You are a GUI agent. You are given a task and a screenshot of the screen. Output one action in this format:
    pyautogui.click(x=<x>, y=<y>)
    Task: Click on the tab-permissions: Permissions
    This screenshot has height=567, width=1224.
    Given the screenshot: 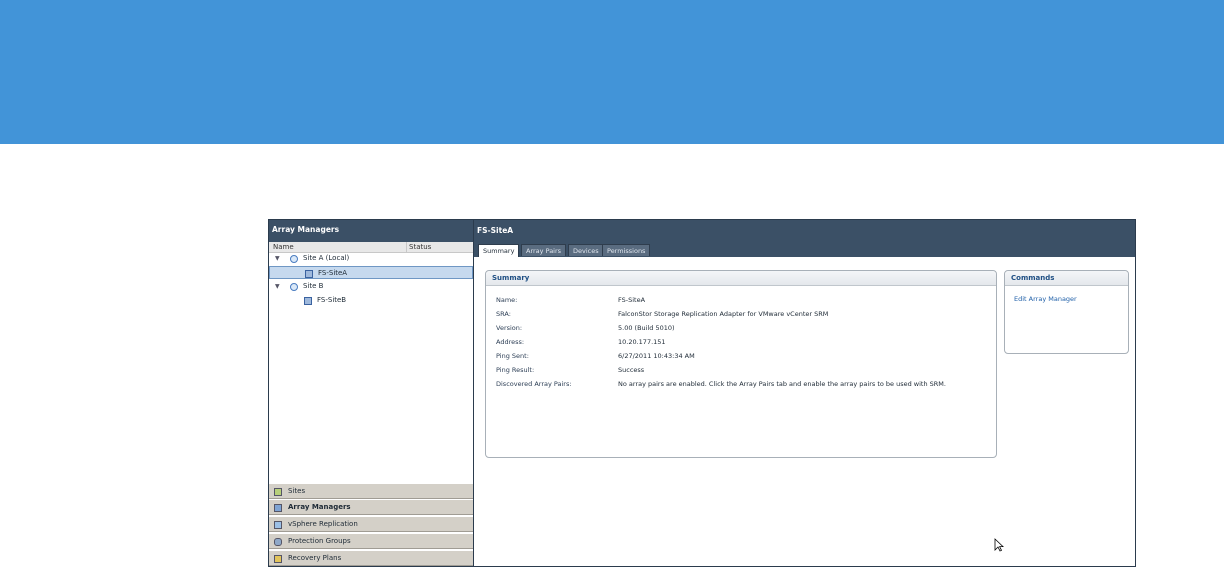 What is the action you would take?
    pyautogui.click(x=626, y=250)
    